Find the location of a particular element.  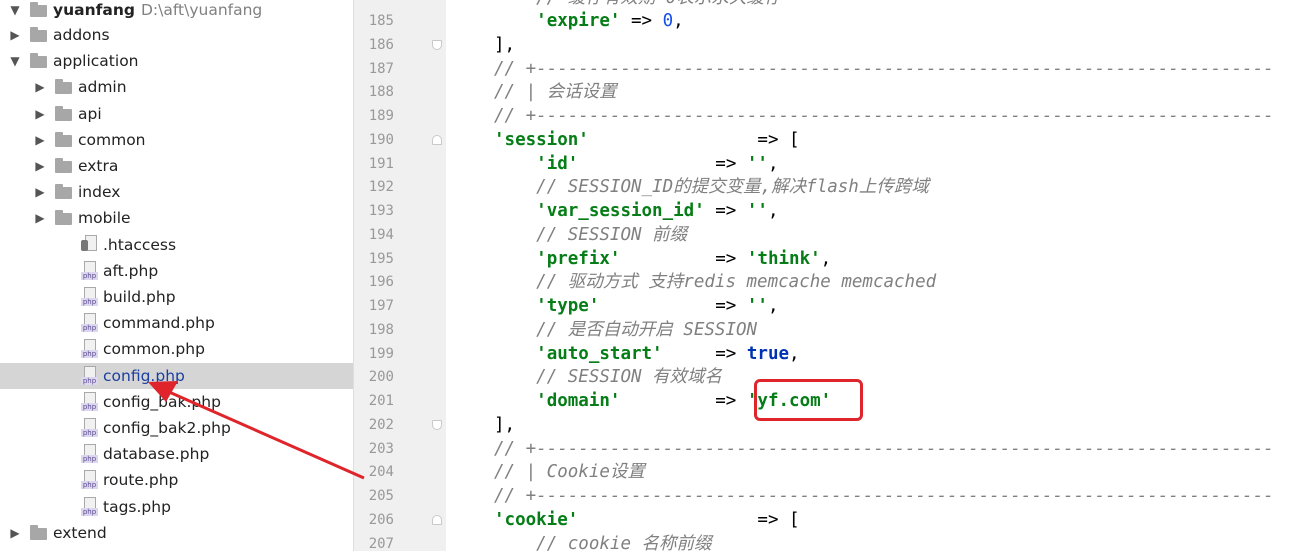

tree-item-config-bak-php: php config_bak.php is located at coordinates (176, 402).